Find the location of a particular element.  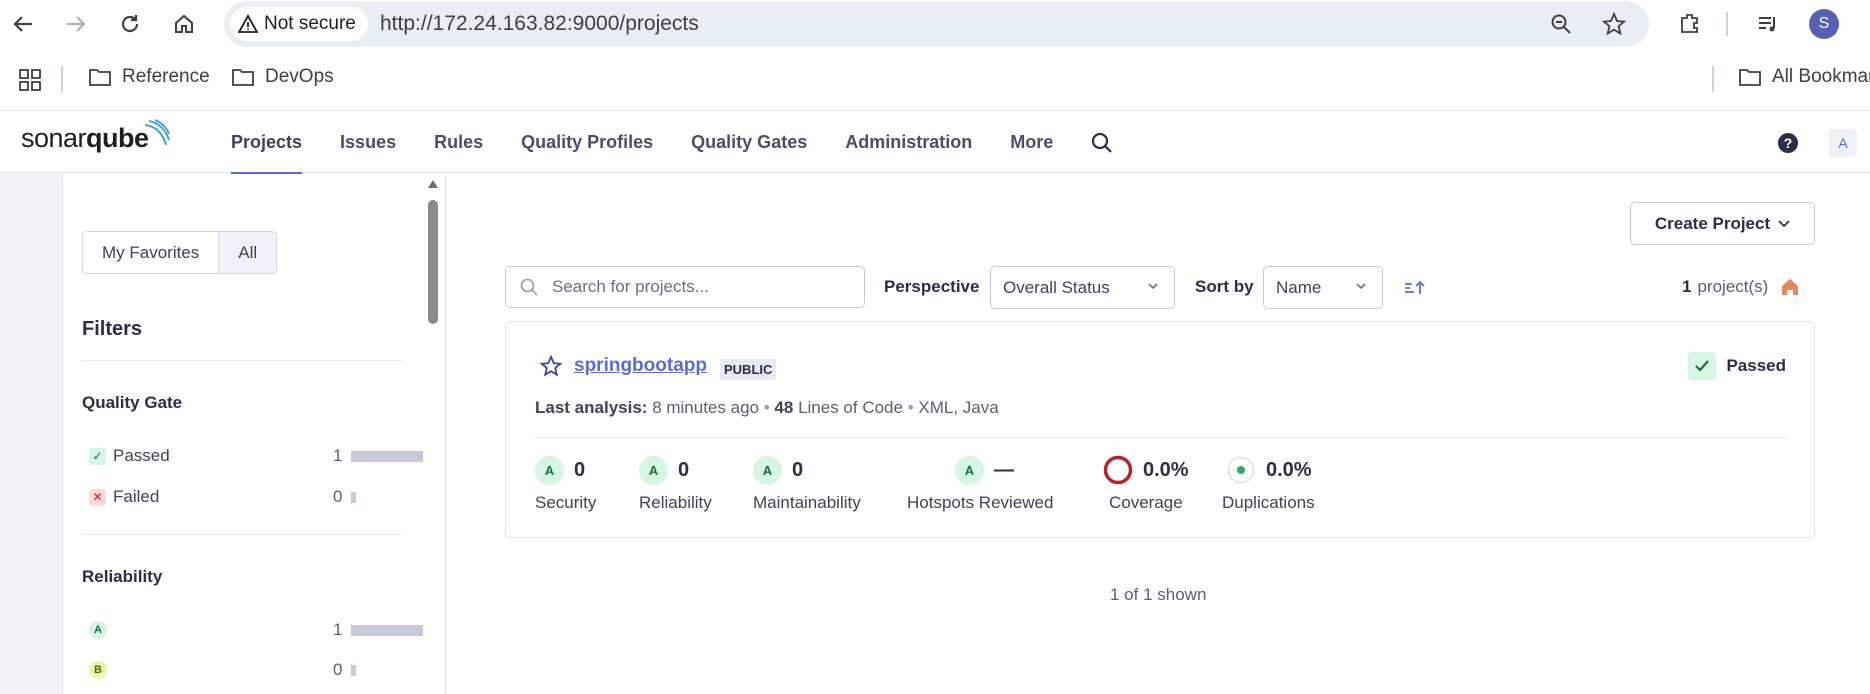

security-chip: Not secure is located at coordinates (299, 24).